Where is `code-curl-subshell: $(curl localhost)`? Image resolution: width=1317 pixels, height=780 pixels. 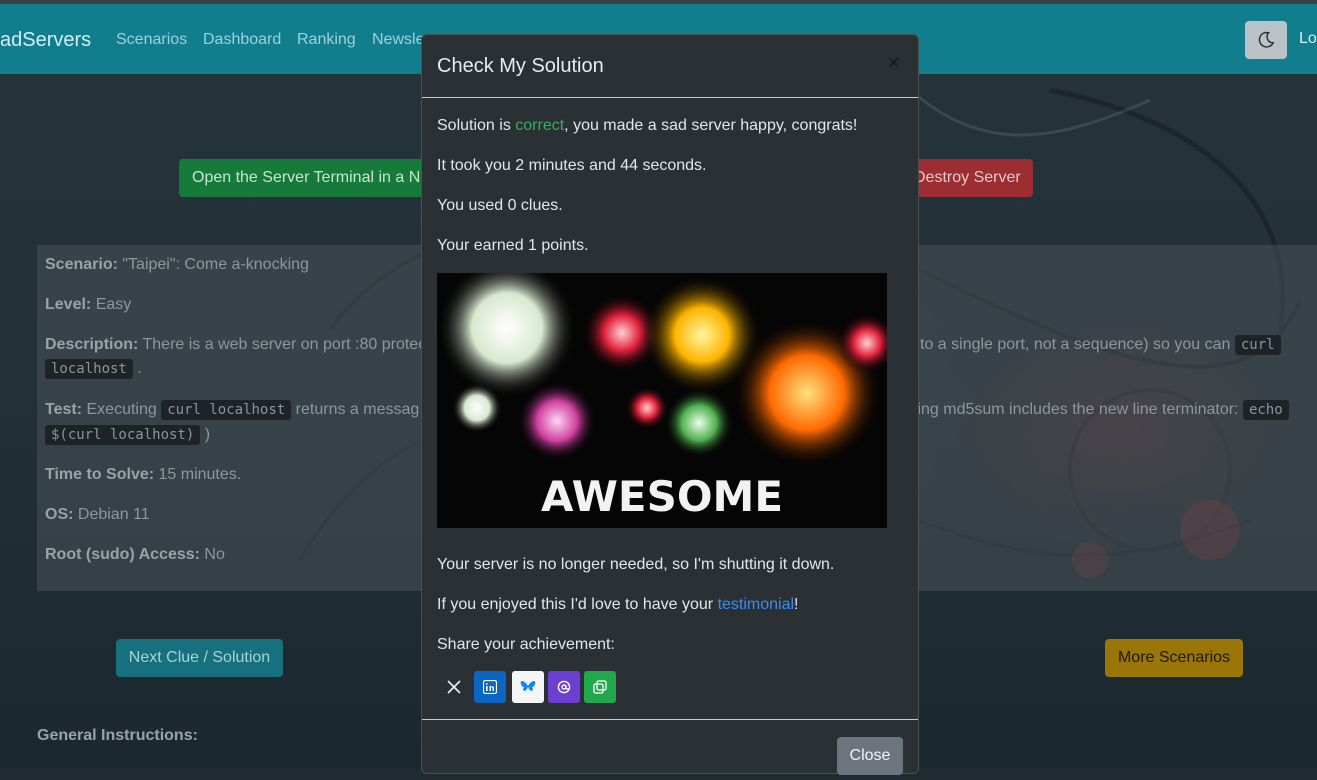
code-curl-subshell: $(curl localhost) is located at coordinates (123, 435).